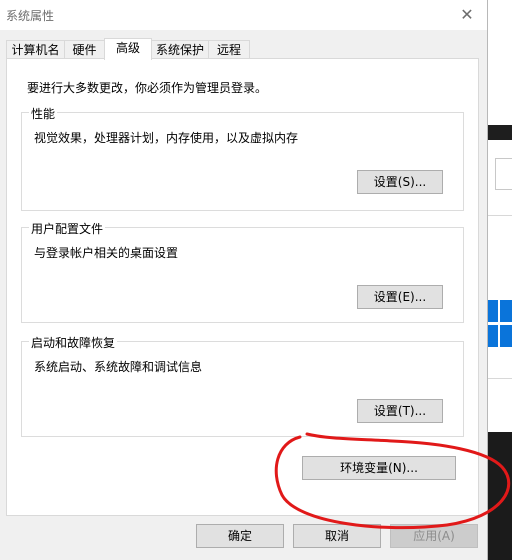 The image size is (512, 560). I want to click on tab-computer-name: 计算机名, so click(35, 49).